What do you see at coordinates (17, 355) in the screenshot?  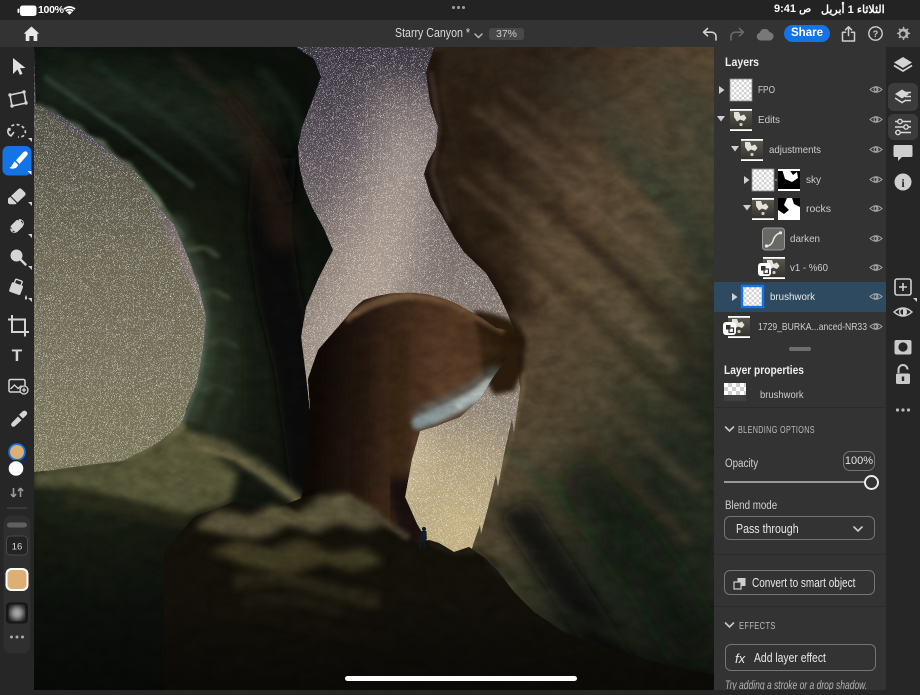 I see `svg-text: T` at bounding box center [17, 355].